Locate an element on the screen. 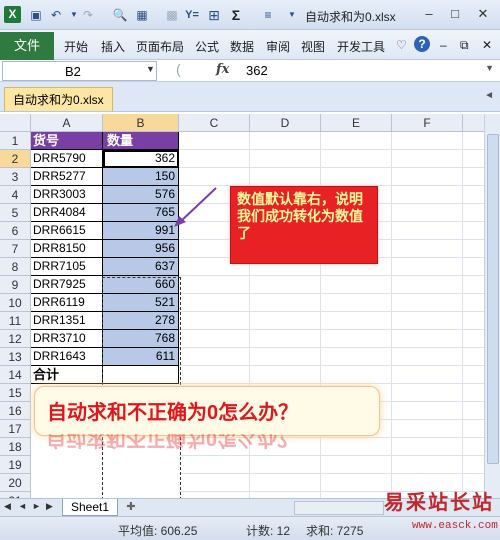  column-header-f: F is located at coordinates (427, 123).